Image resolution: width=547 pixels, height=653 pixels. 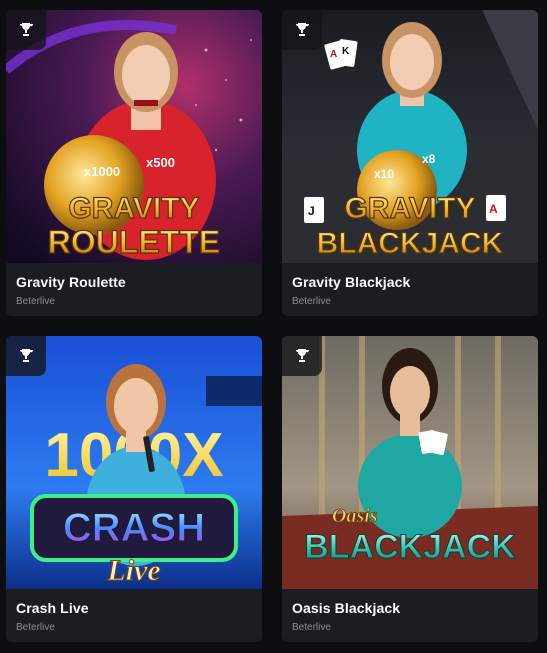 What do you see at coordinates (134, 615) in the screenshot?
I see `game-info: Crash Live Beterlive` at bounding box center [134, 615].